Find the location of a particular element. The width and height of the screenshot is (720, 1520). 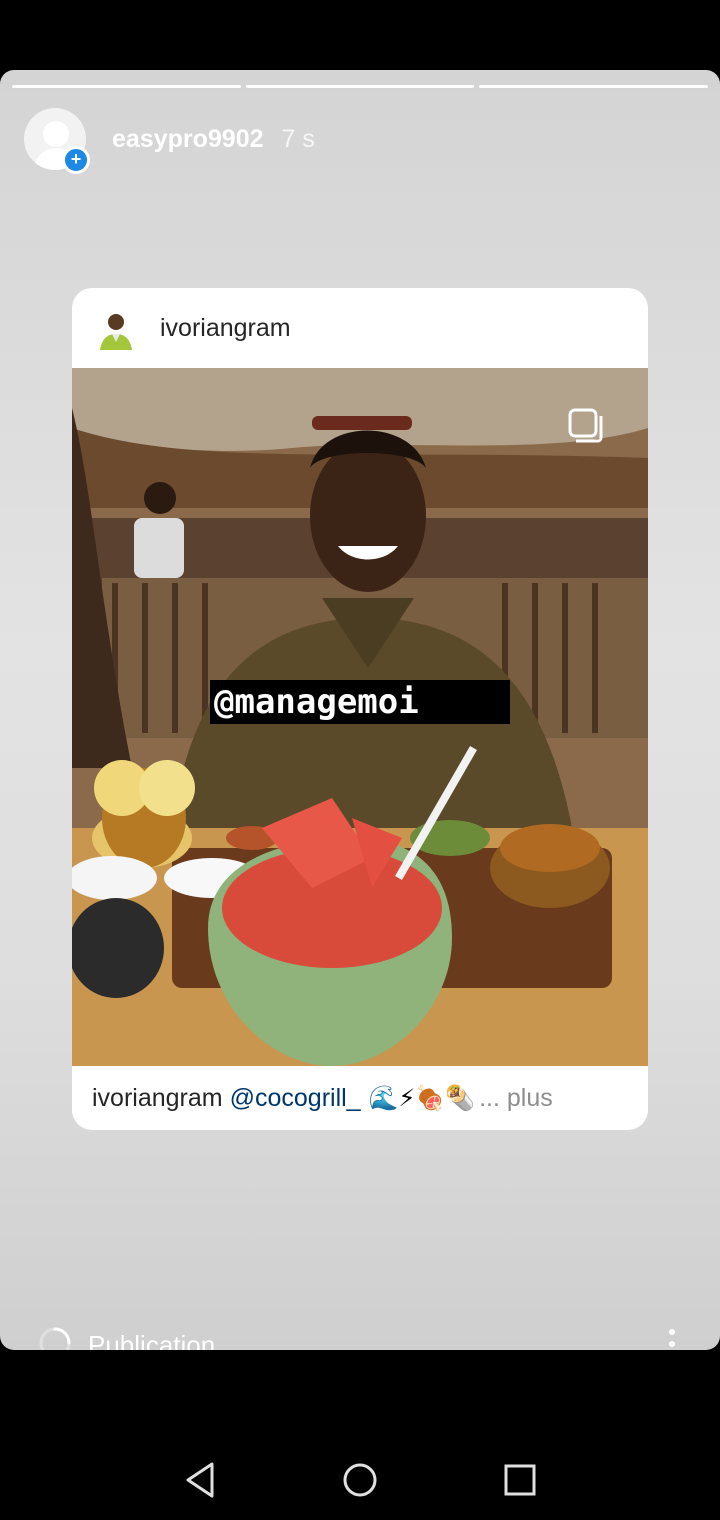

mention-sticker: @managemoi is located at coordinates (360, 702).